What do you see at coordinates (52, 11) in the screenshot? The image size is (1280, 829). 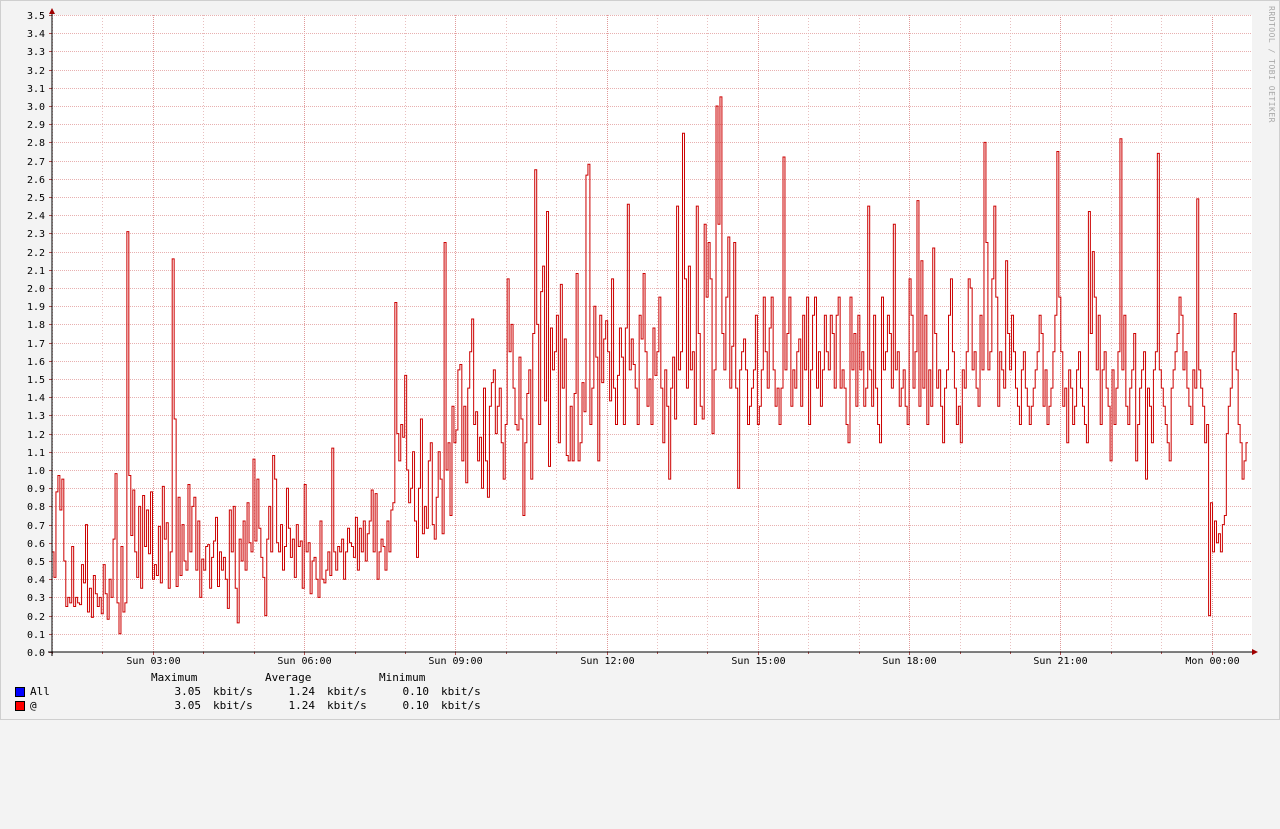 I see `y-axis-arrow` at bounding box center [52, 11].